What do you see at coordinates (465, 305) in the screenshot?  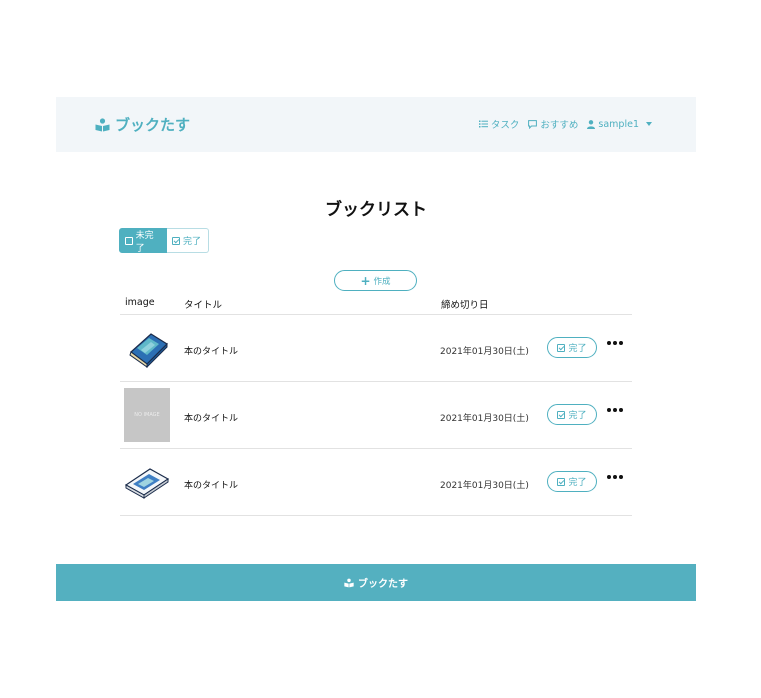 I see `column-deadline: 締め切り日` at bounding box center [465, 305].